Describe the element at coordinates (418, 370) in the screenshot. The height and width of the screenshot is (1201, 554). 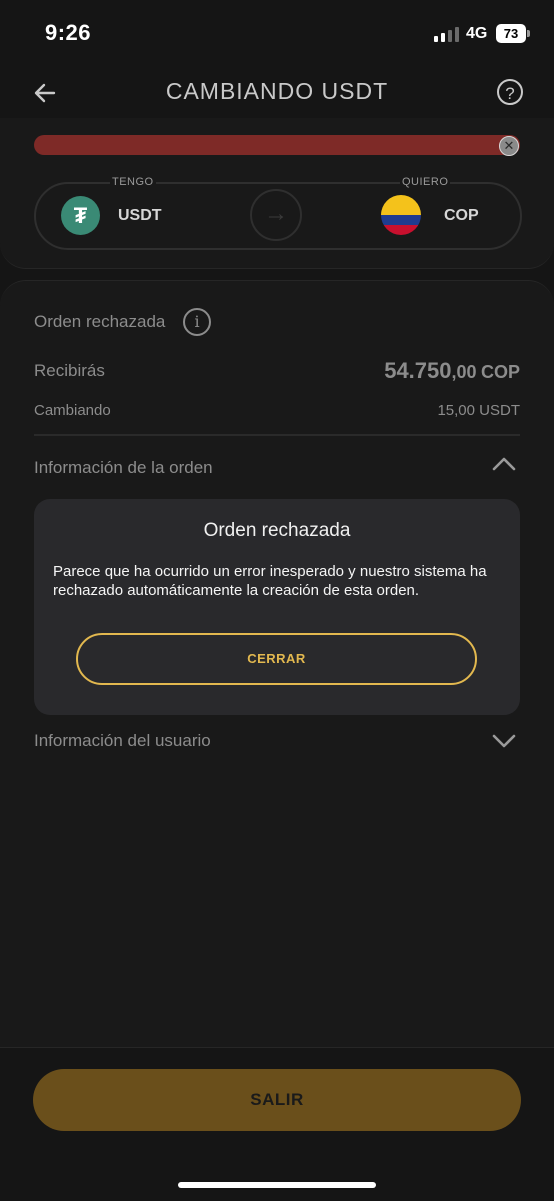
I see `receive-amount-int: 54.750` at that location.